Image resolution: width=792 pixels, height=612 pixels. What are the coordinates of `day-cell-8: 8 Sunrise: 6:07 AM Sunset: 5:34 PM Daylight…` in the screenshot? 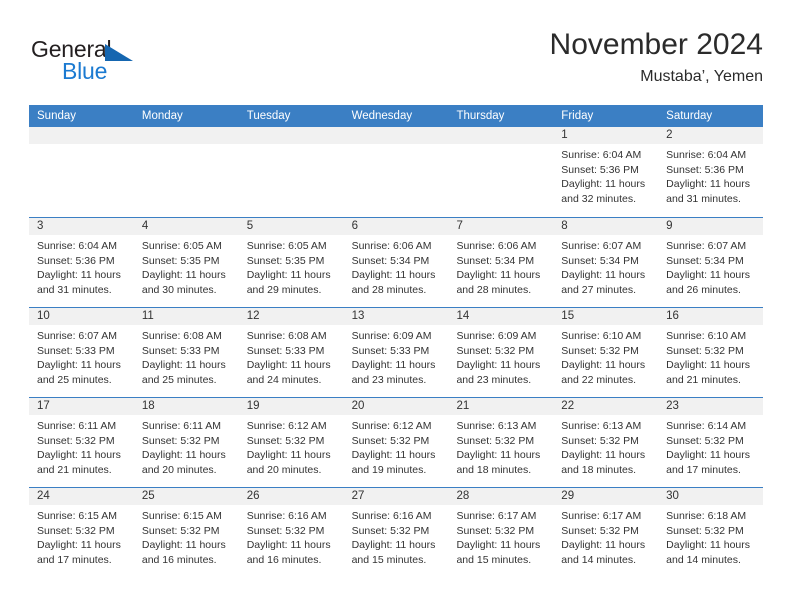 It's located at (606, 262).